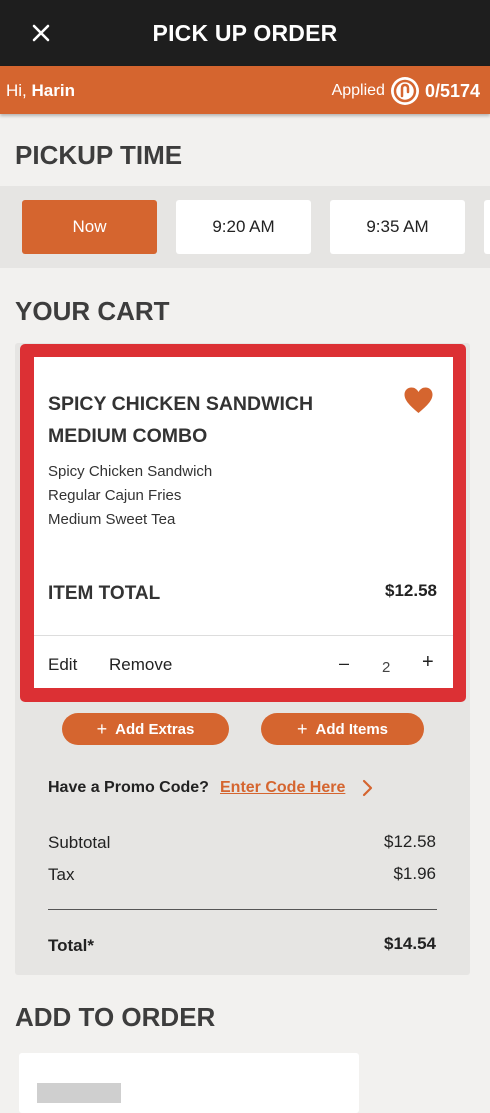  Describe the element at coordinates (99, 155) in the screenshot. I see `pickup-time-heading: PICKUP TIME` at that location.